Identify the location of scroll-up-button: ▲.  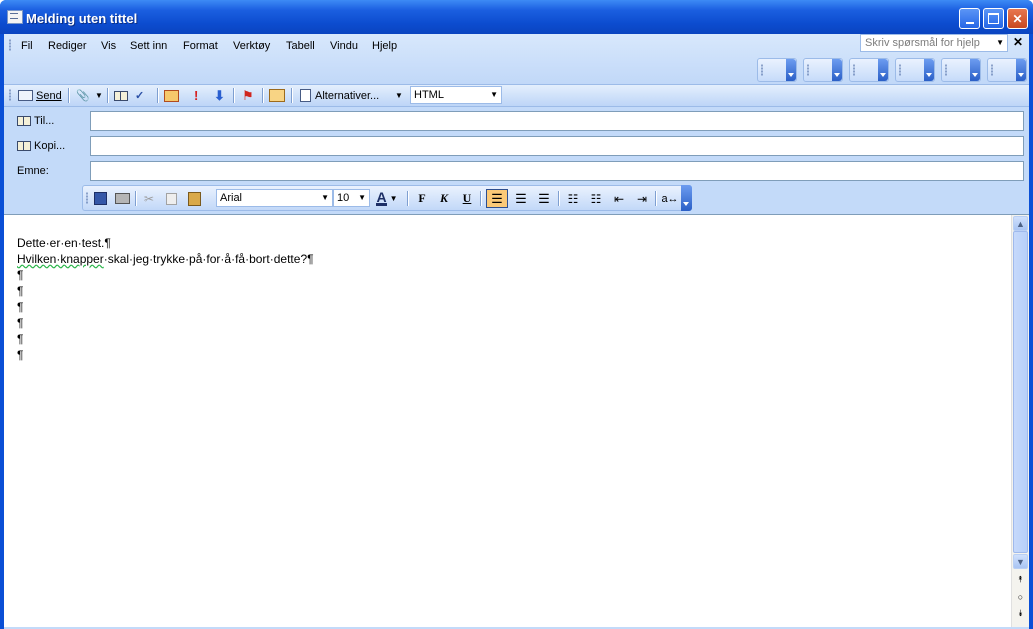
(1020, 223).